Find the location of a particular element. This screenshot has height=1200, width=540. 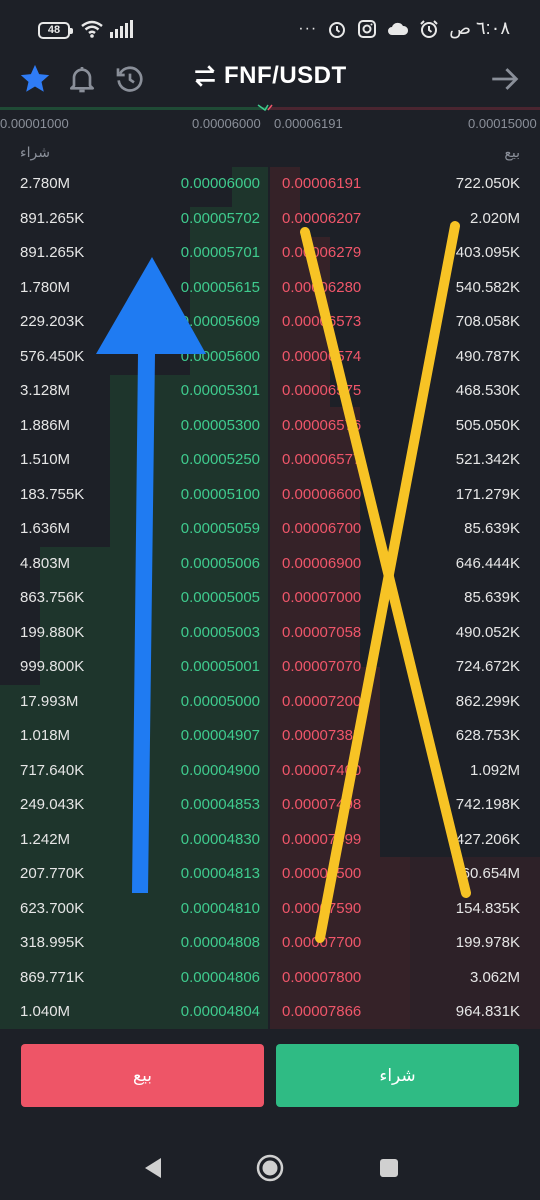

buy-quantity: 1.636M is located at coordinates (45, 528).